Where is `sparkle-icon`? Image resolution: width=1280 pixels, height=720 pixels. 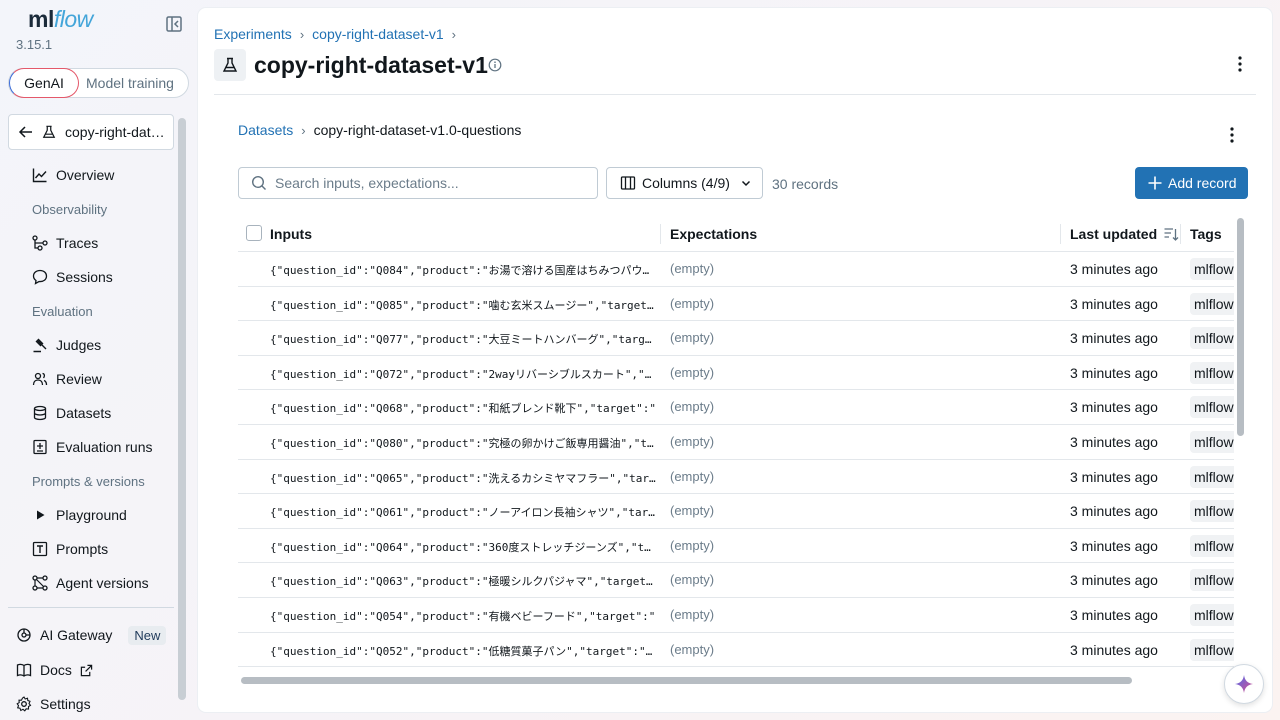 sparkle-icon is located at coordinates (1244, 684).